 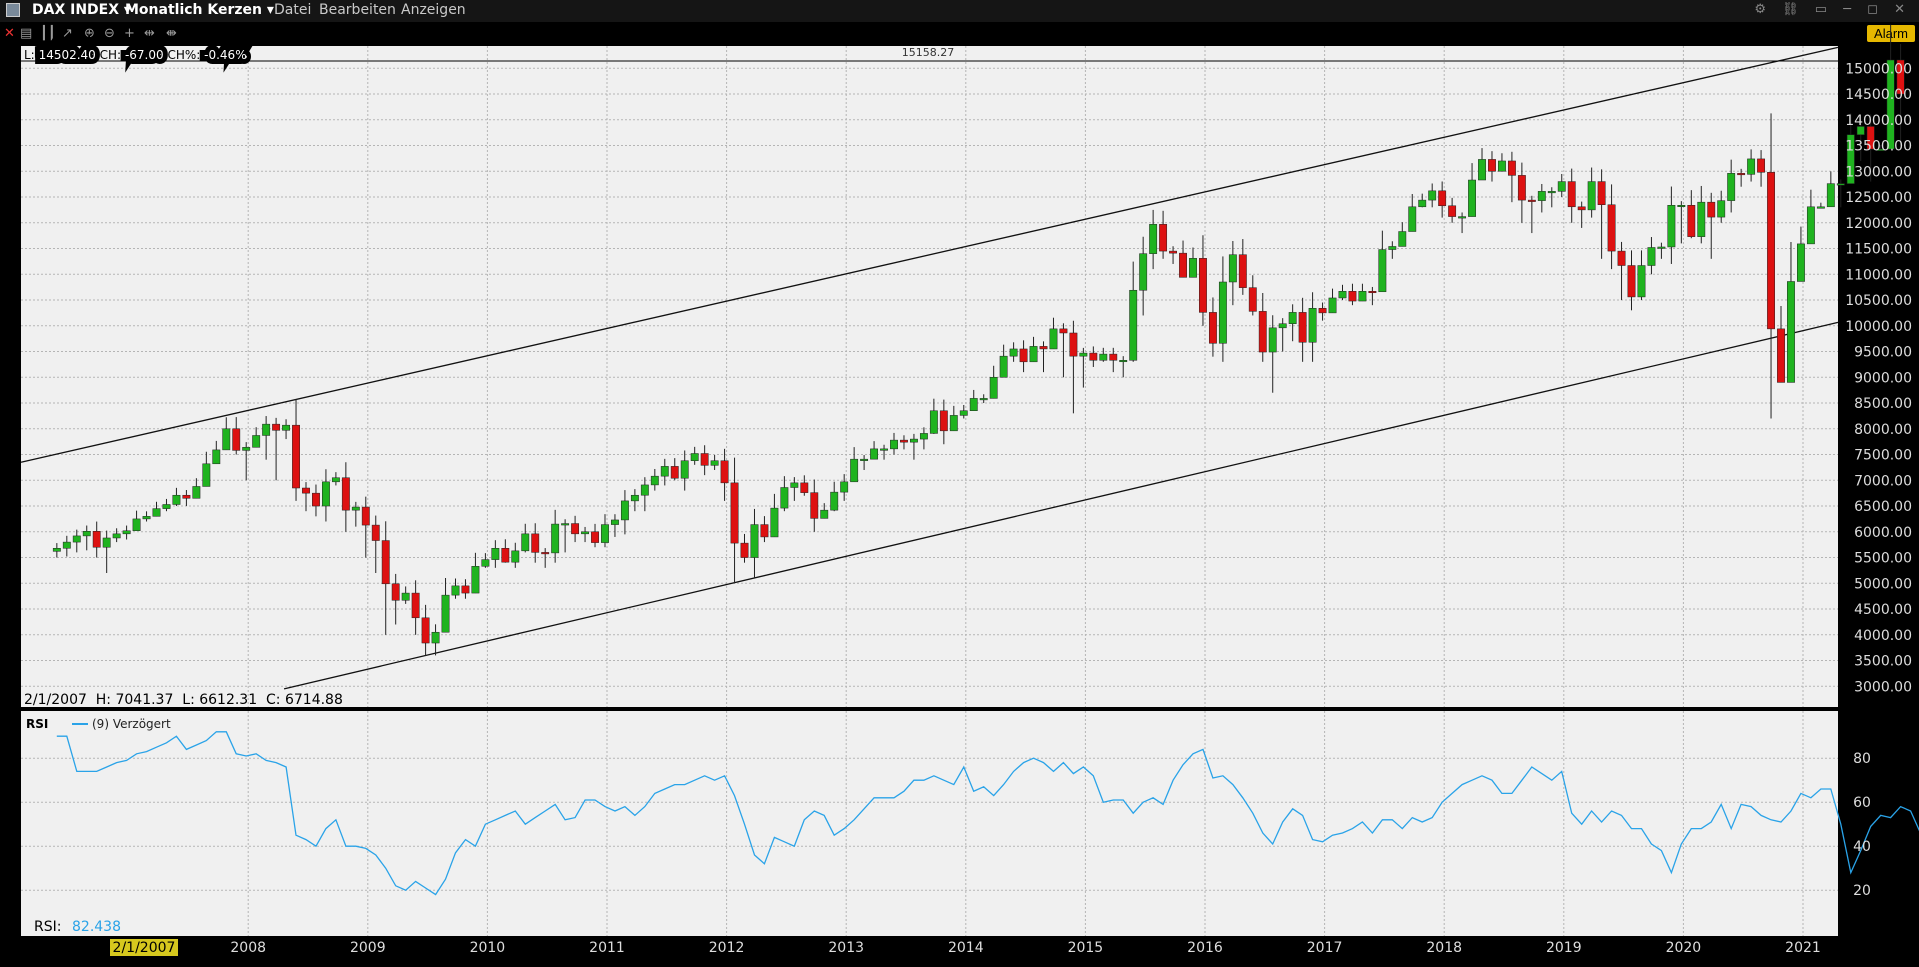 I want to click on y-tick-label: 9000.00, so click(x=1883, y=378).